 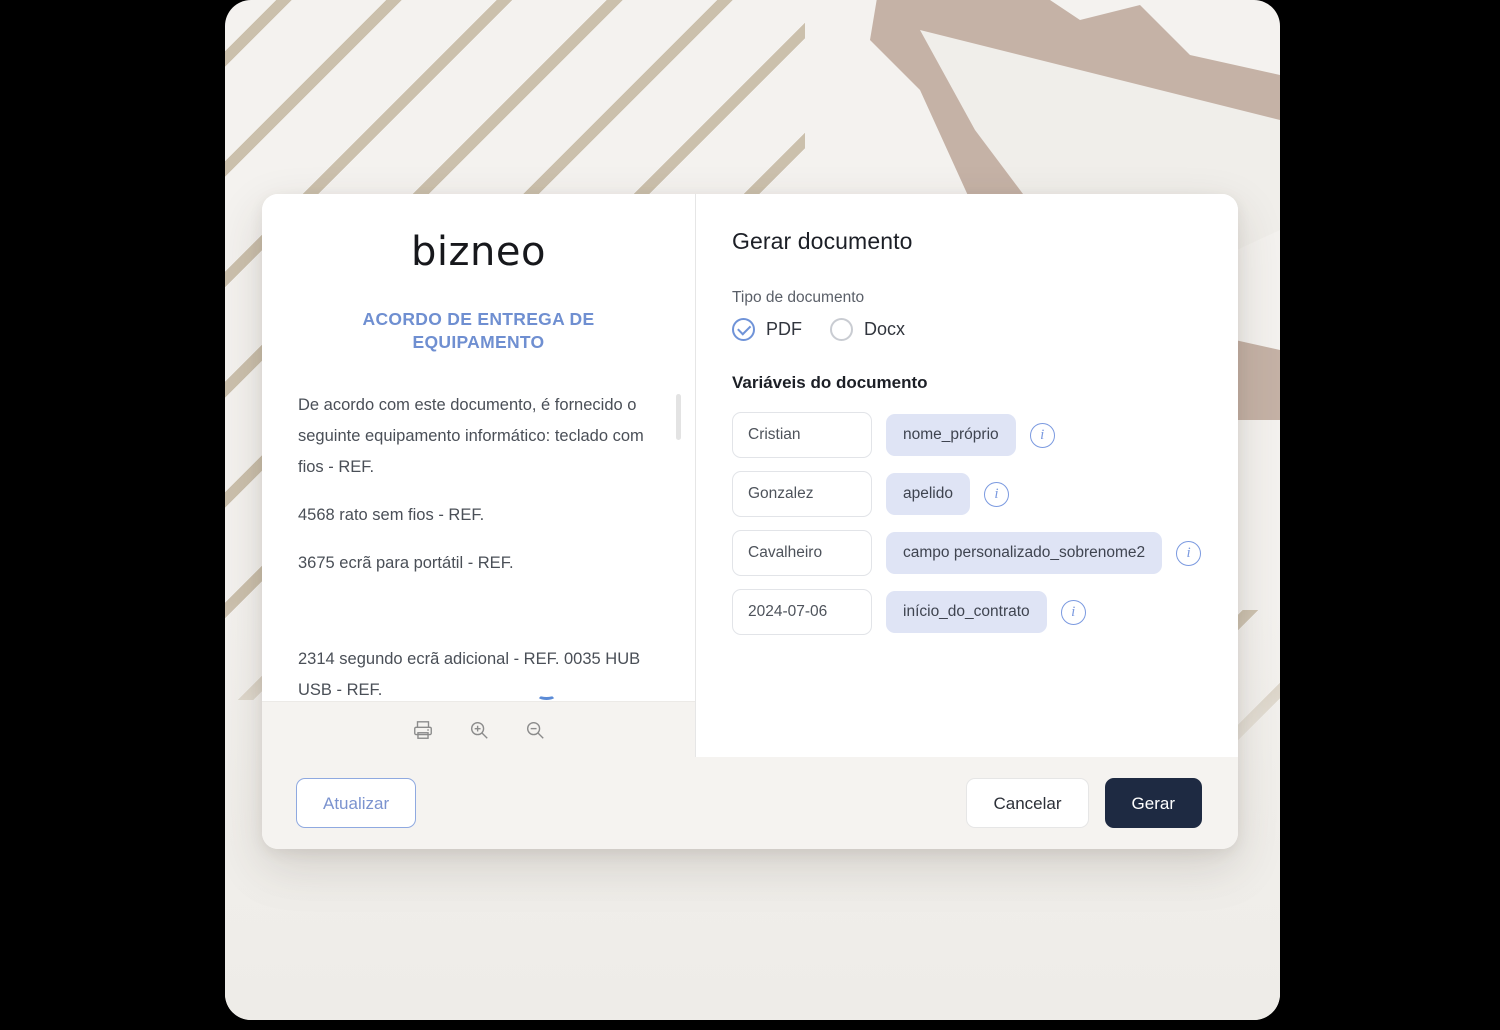 I want to click on document-paragraph-blank, so click(x=478, y=611).